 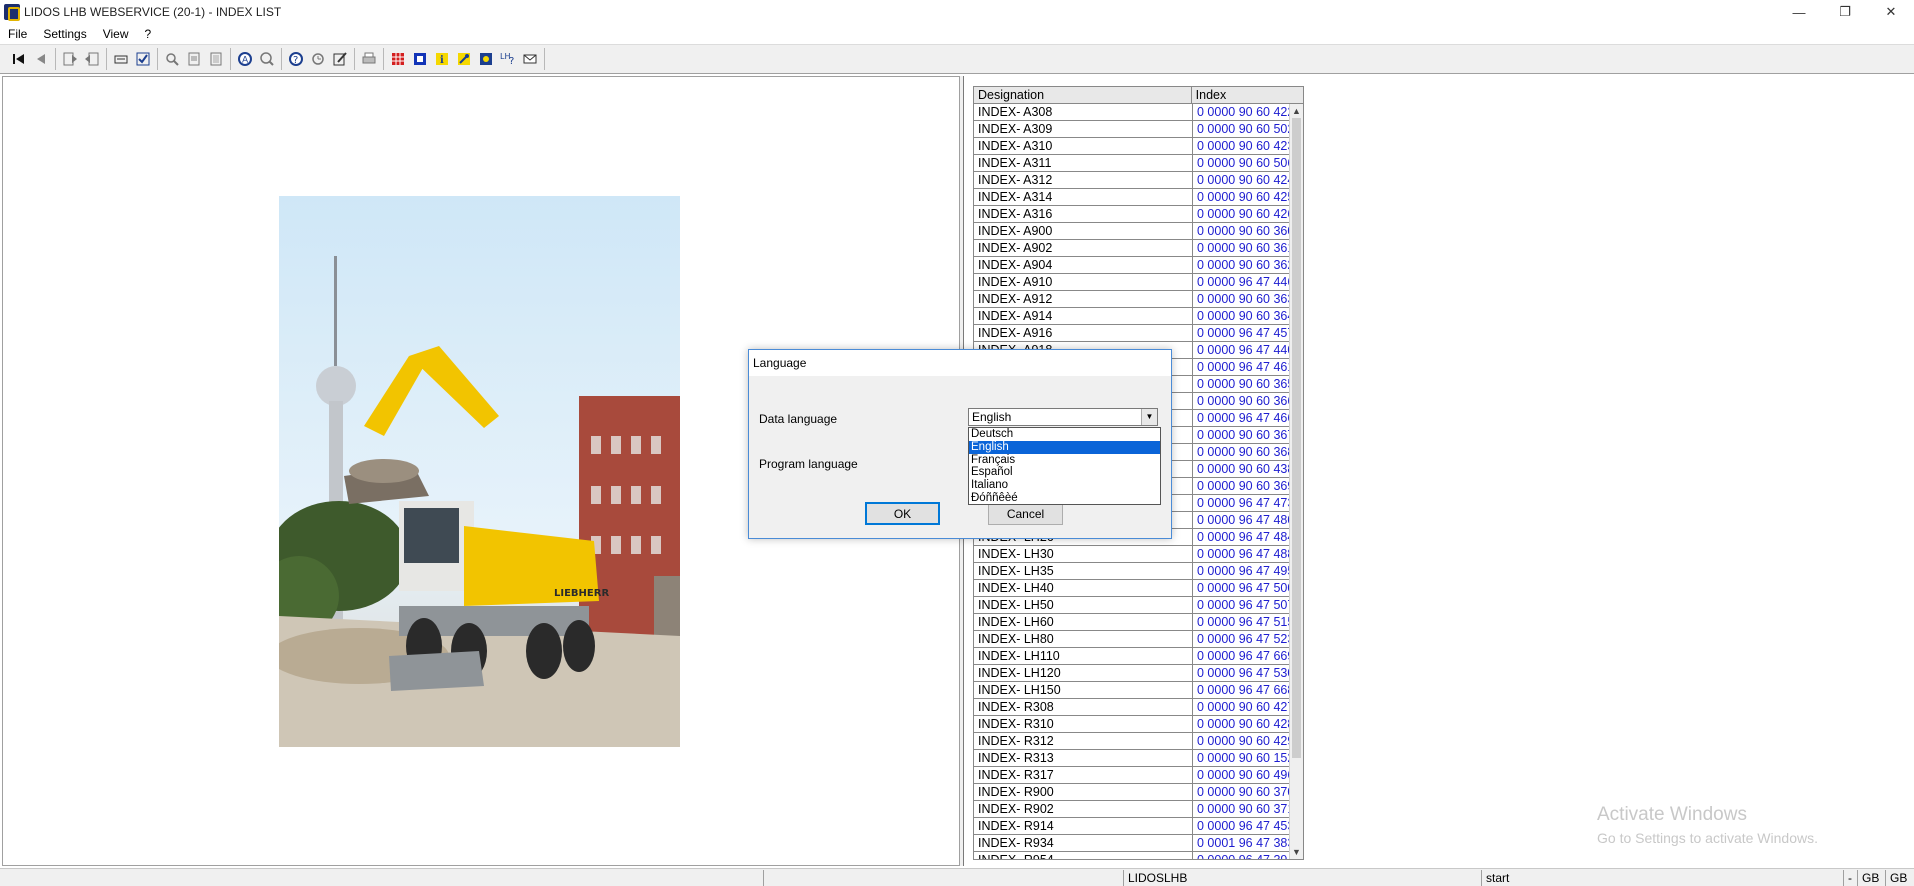 I want to click on table-row: INDEX- A900 0 0000 90 60 360, so click(x=1138, y=231).